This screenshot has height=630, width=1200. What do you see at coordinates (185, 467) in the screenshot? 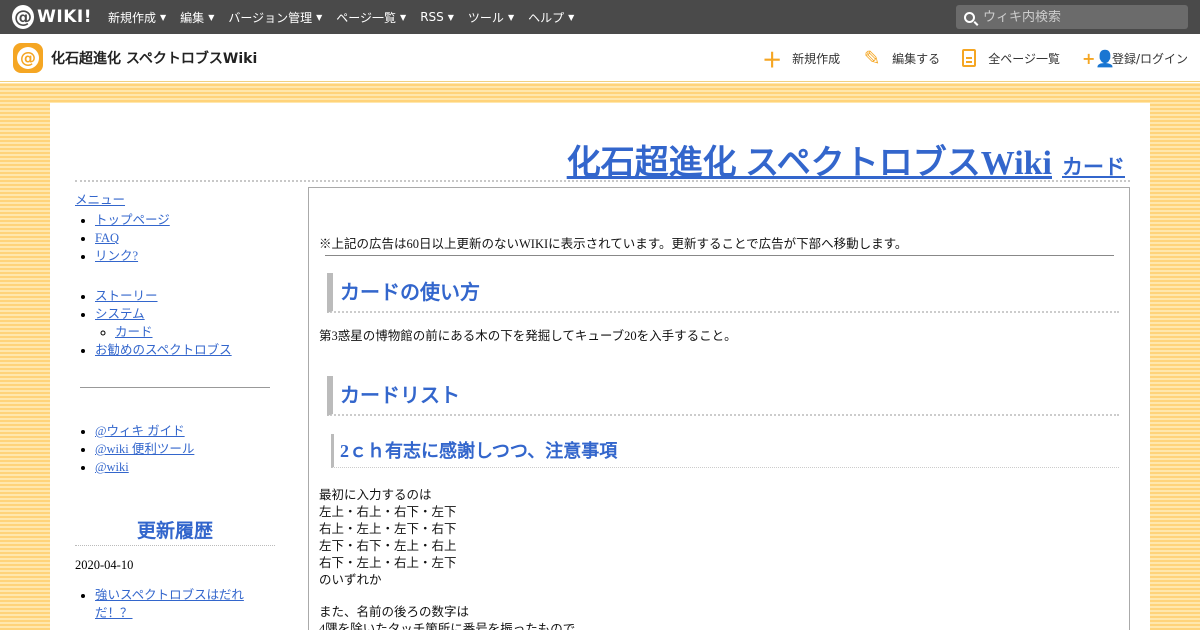
I see `list-item: @wiki` at bounding box center [185, 467].